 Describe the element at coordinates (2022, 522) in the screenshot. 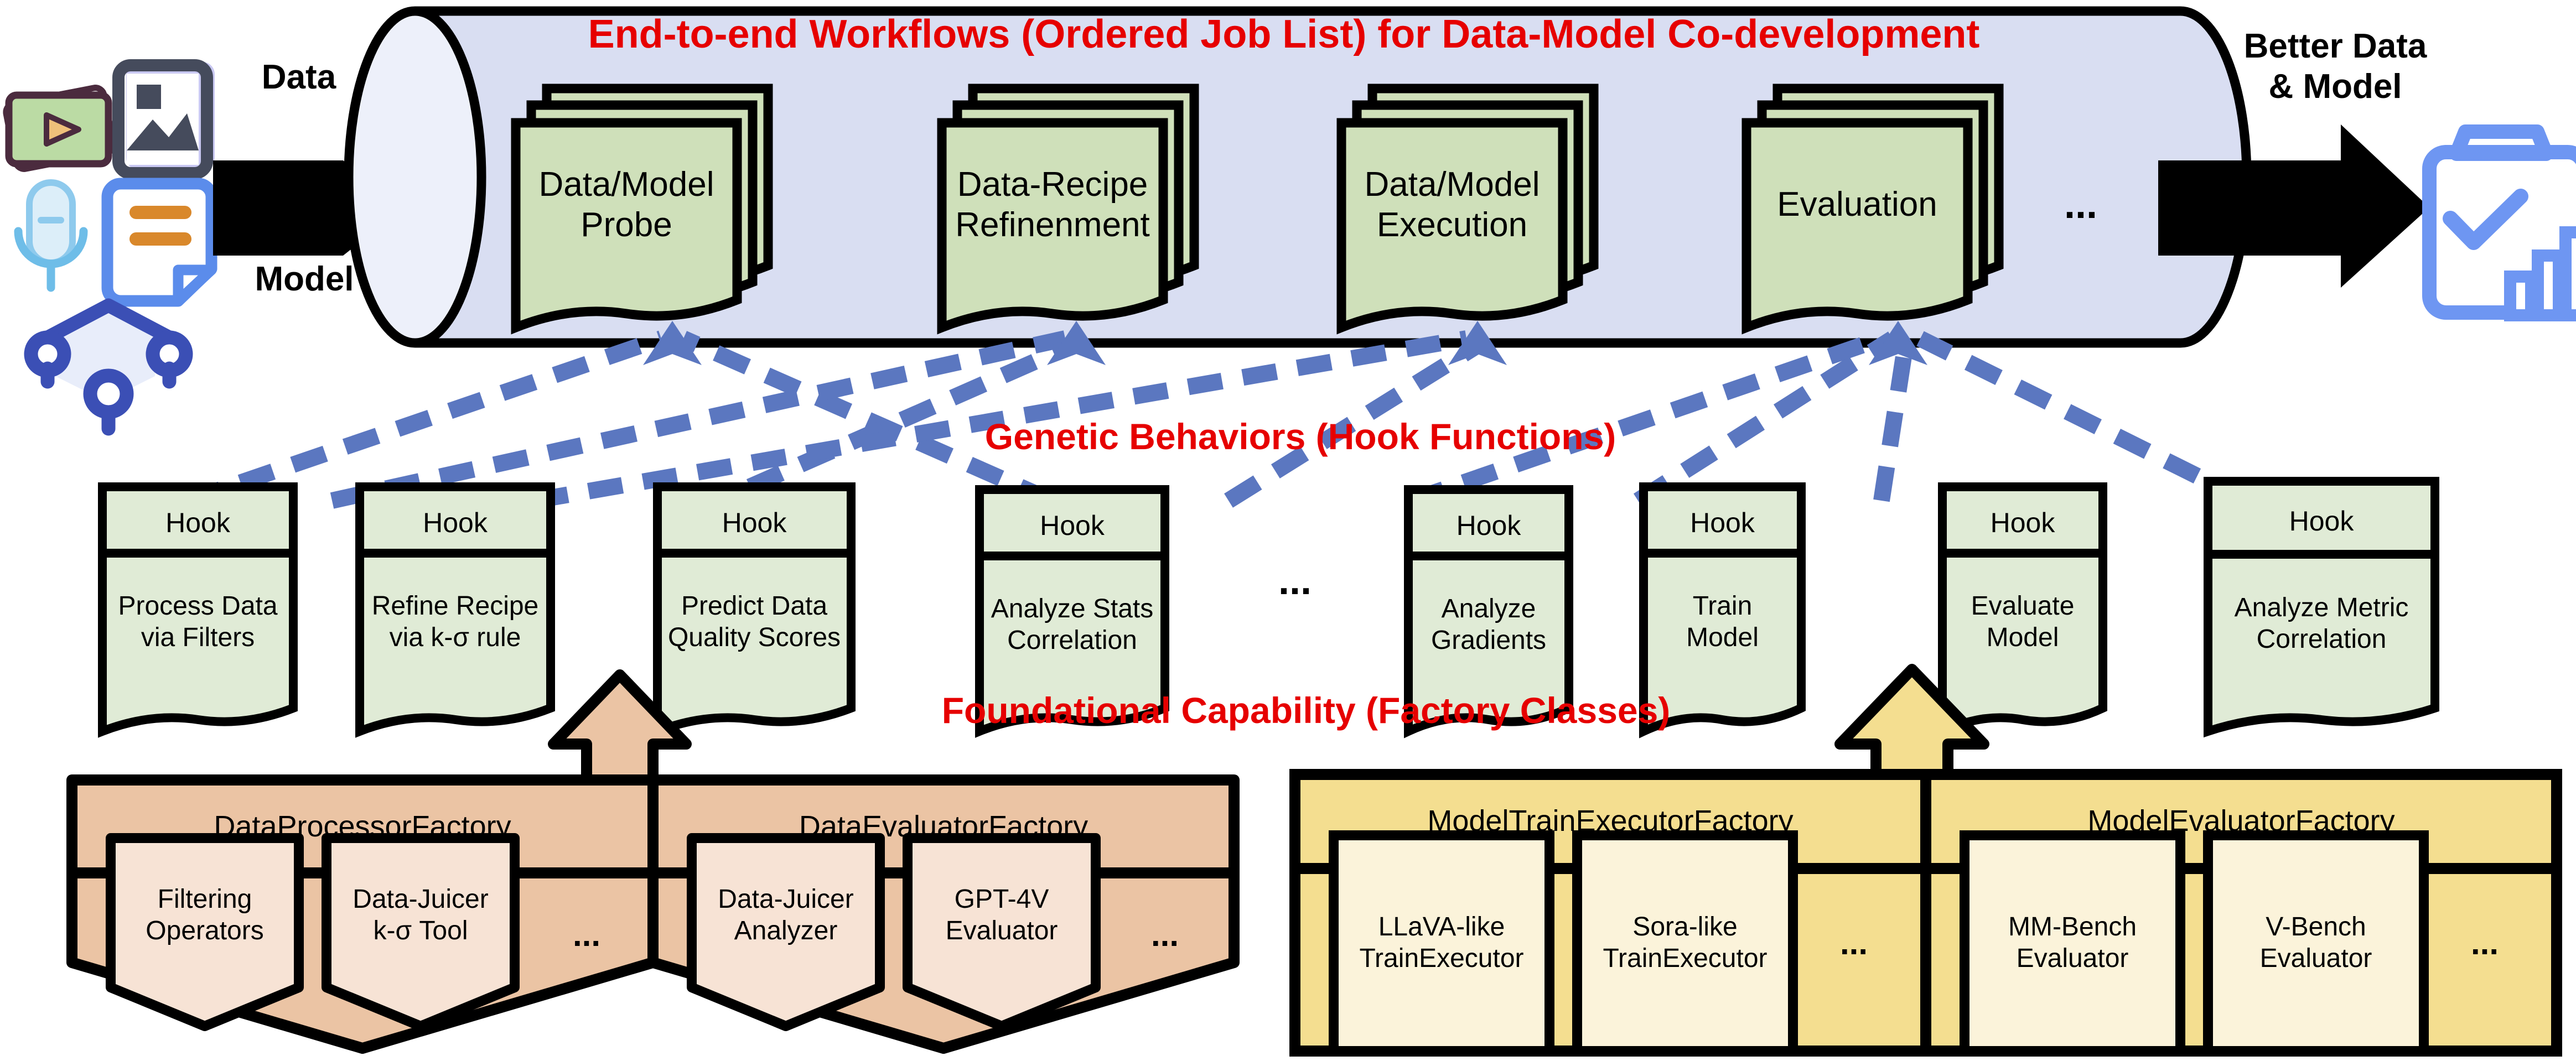

I see `hook-title-7: Hook` at that location.